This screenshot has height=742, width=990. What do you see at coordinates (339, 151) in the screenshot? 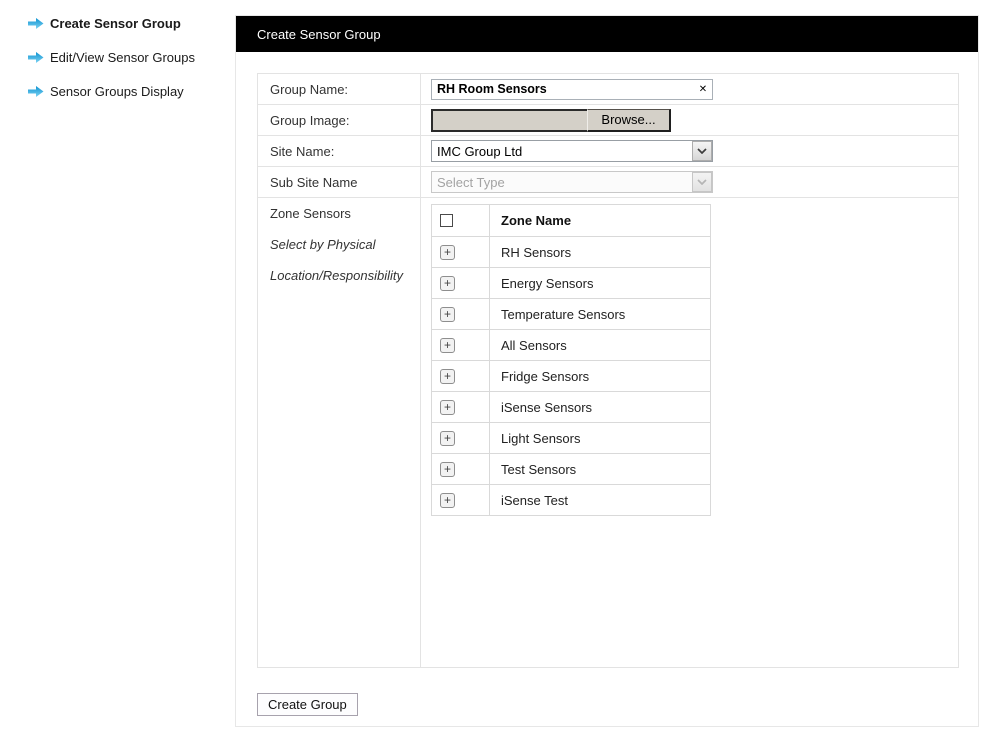
I see `site-name-label: Site Name:` at bounding box center [339, 151].